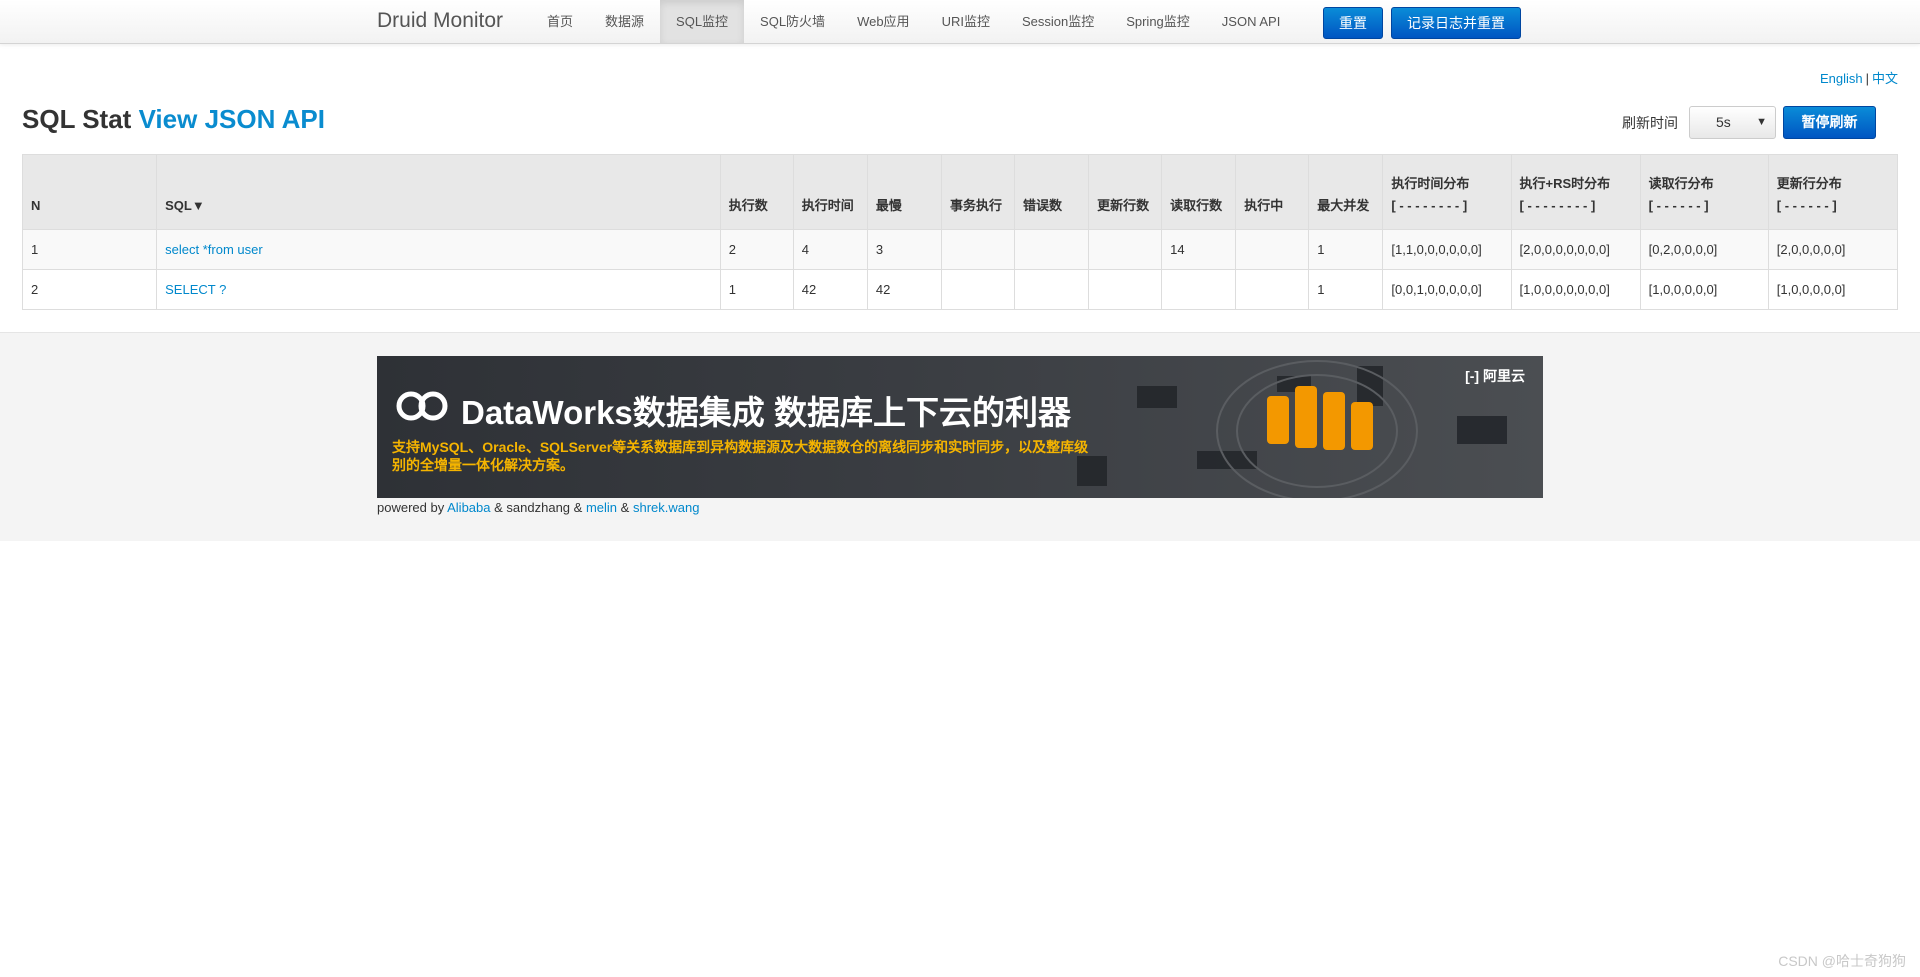 The image size is (1920, 977). What do you see at coordinates (904, 192) in the screenshot?
I see `col-header-slowest: 最慢` at bounding box center [904, 192].